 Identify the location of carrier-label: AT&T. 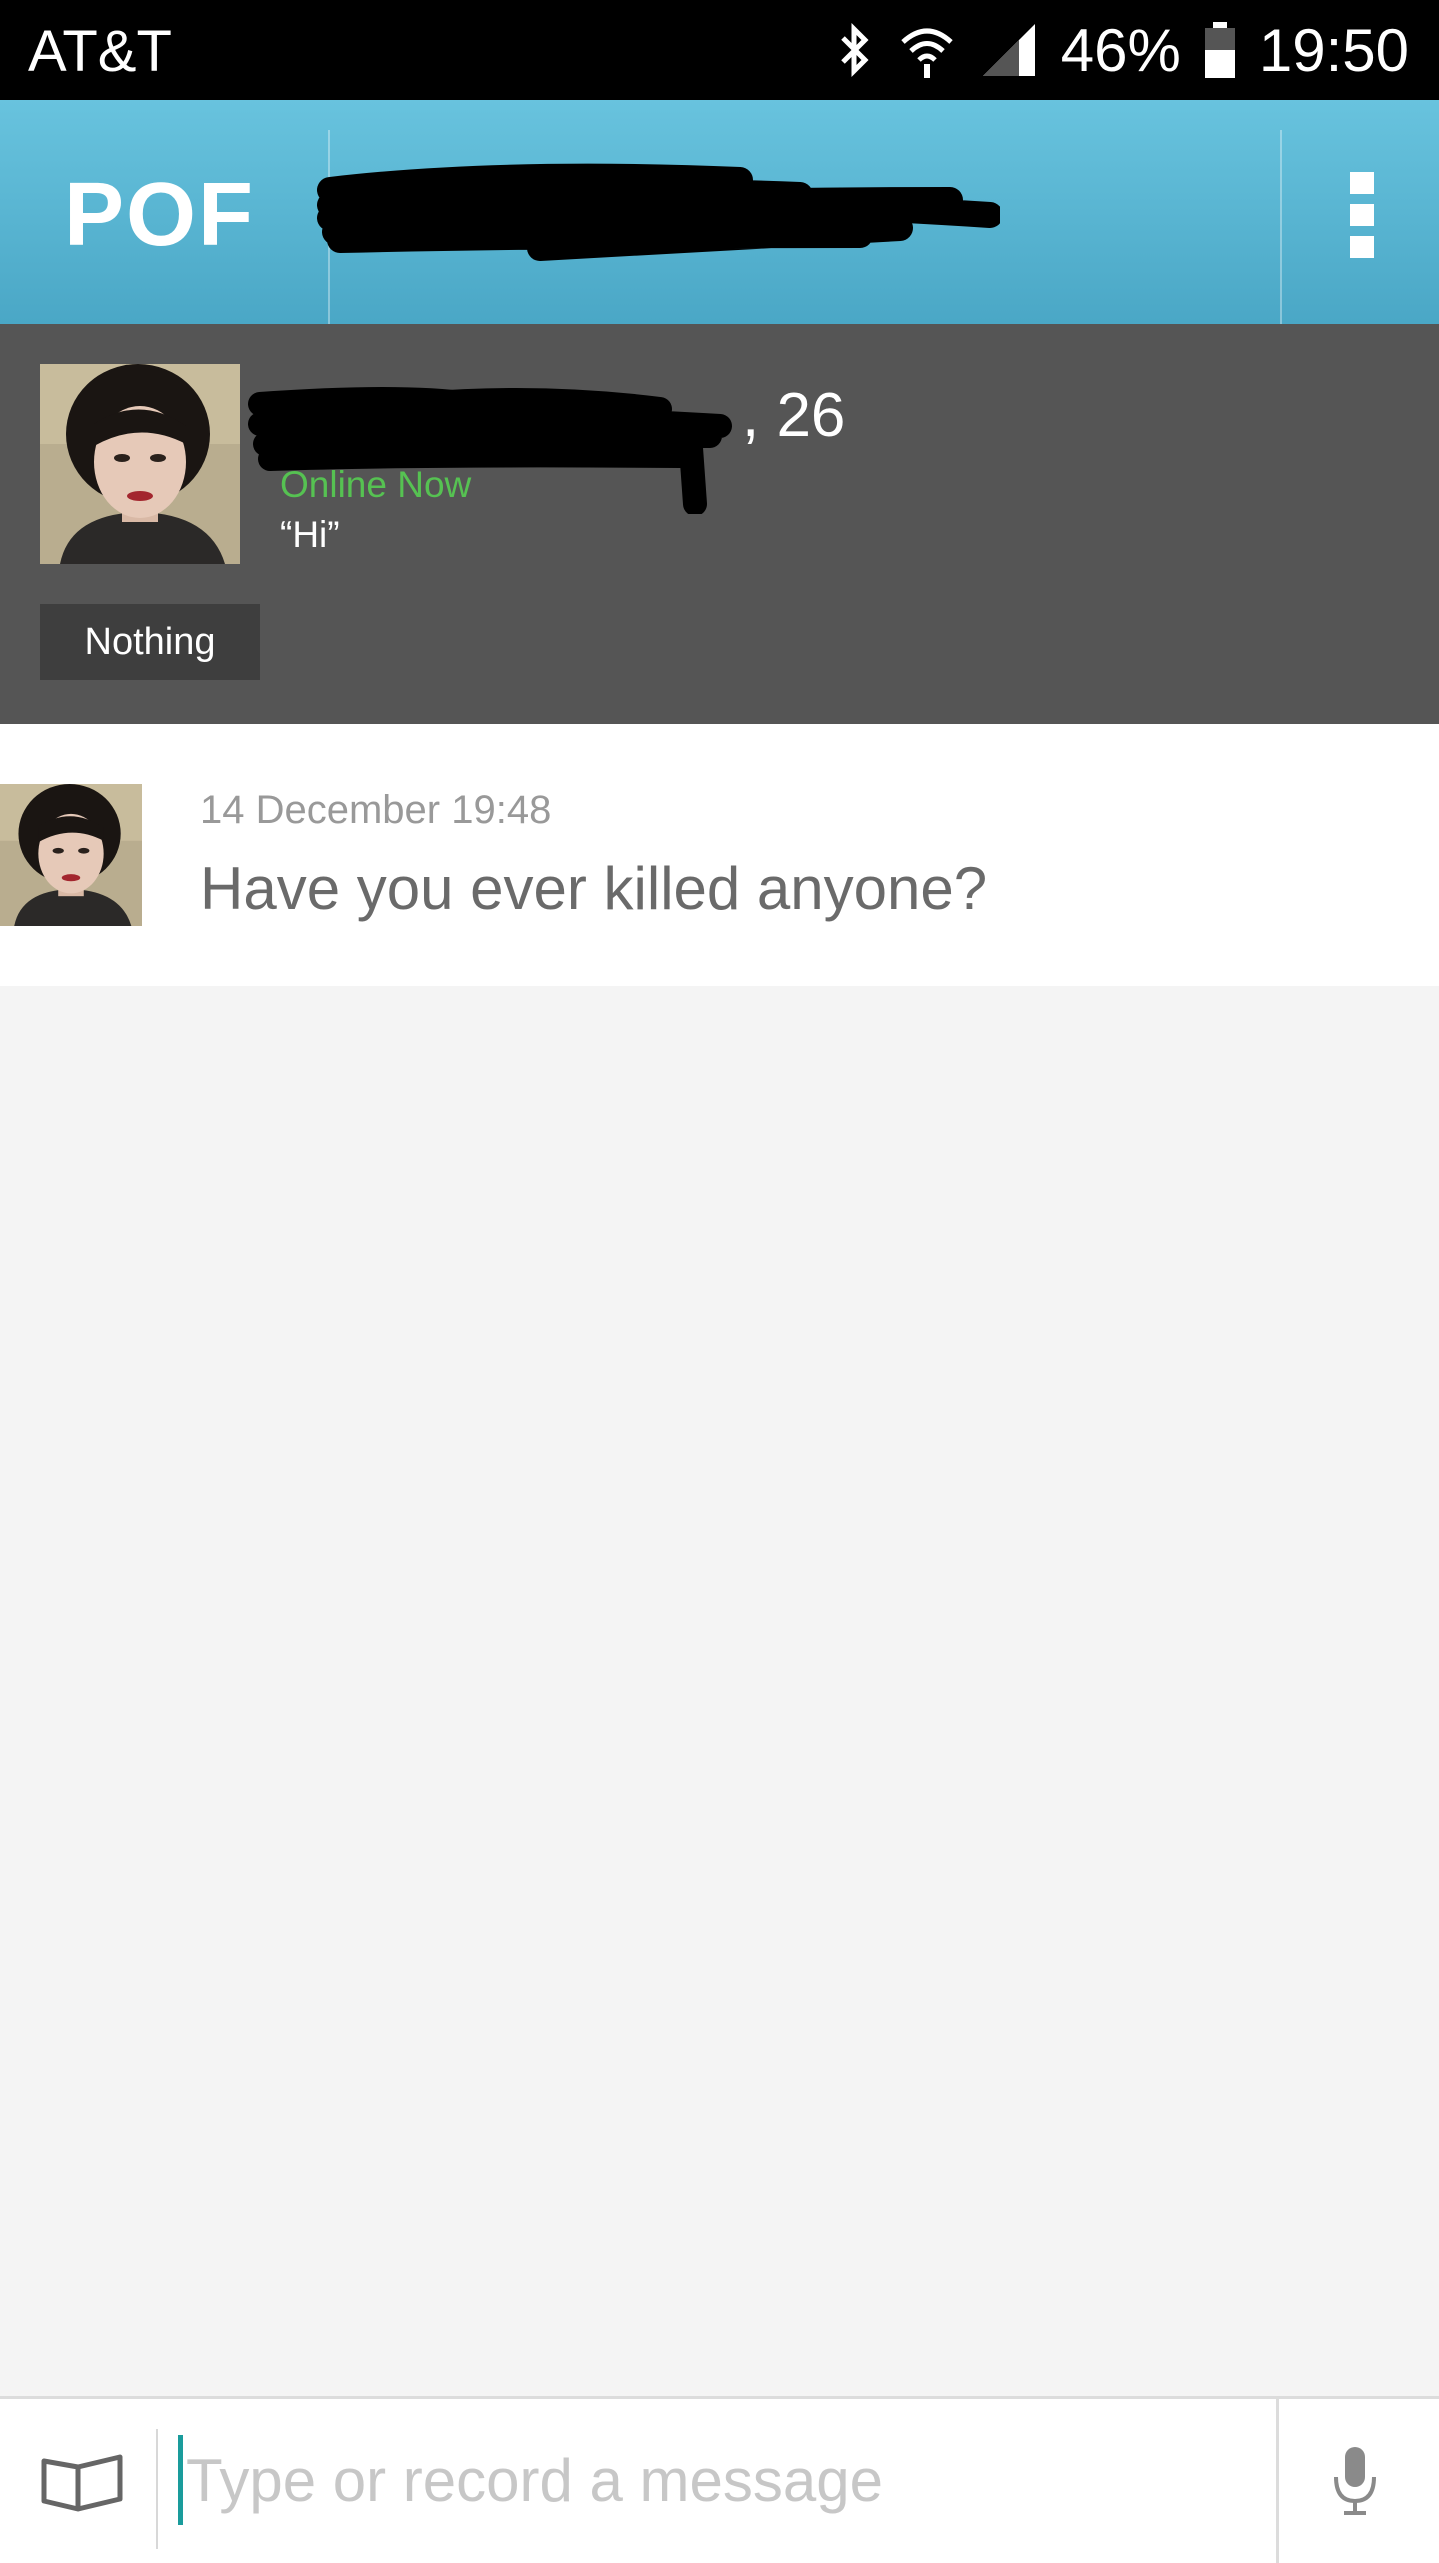
(100, 51).